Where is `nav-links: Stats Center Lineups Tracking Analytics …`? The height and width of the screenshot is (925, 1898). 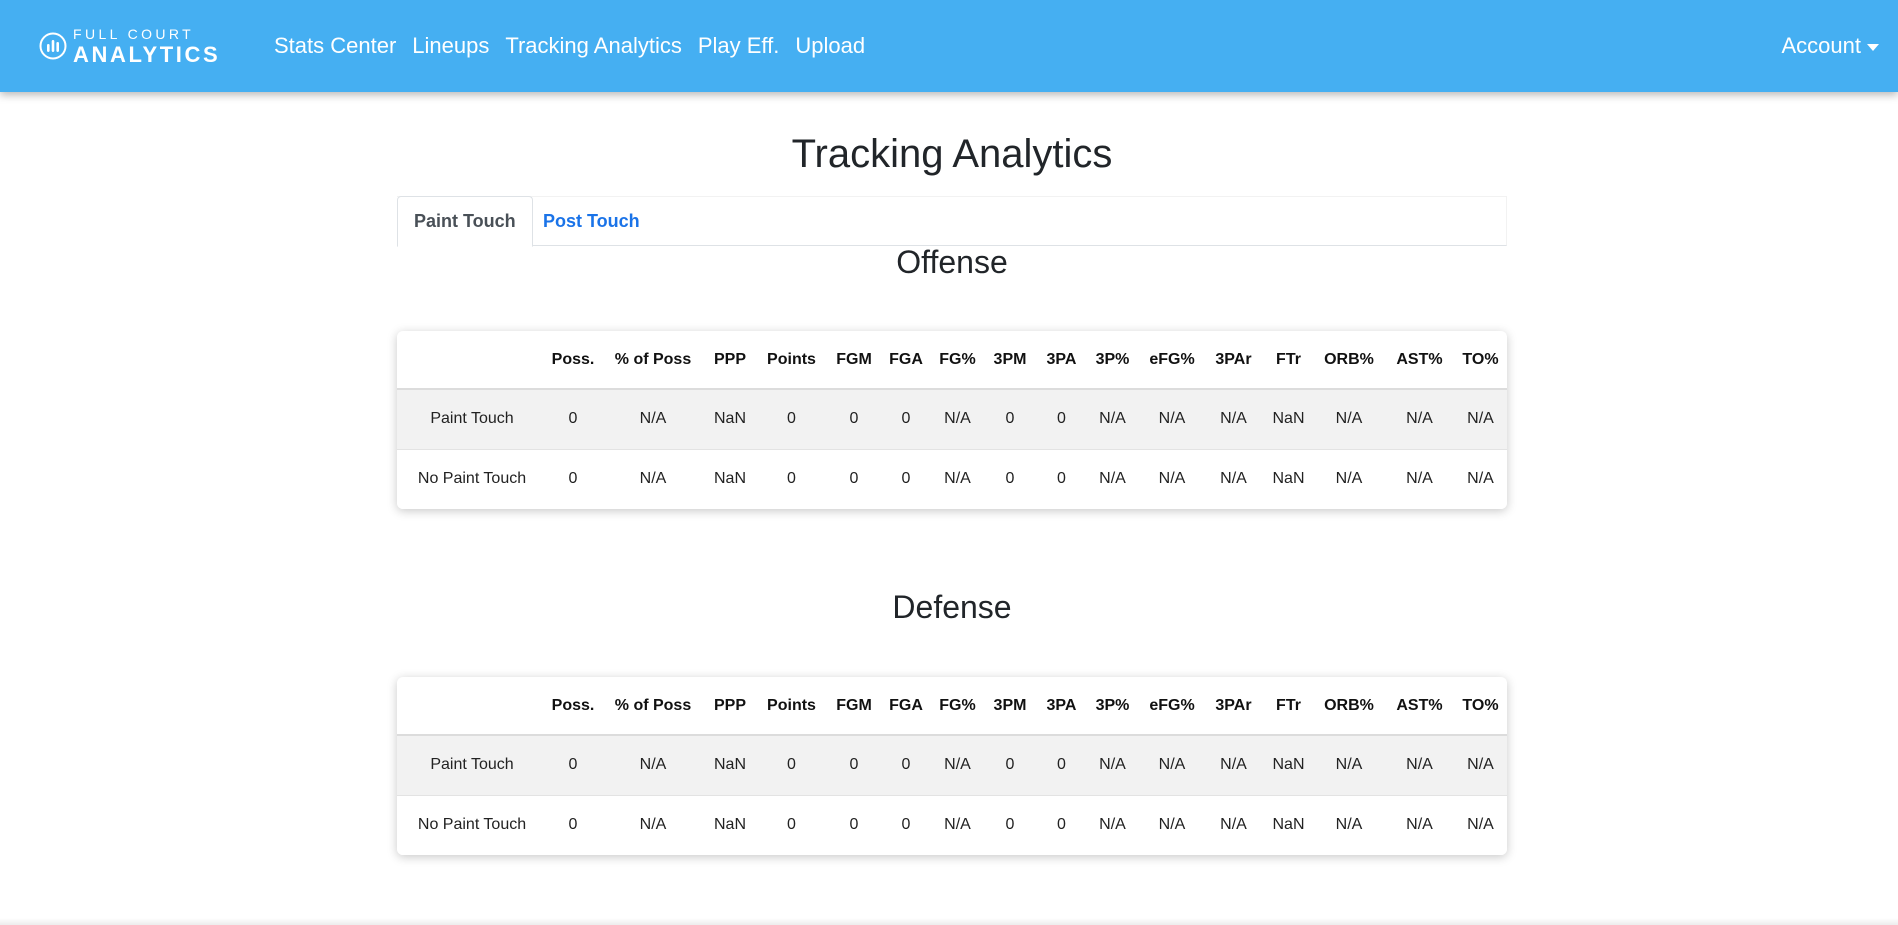
nav-links: Stats Center Lineups Tracking Analytics … is located at coordinates (577, 46).